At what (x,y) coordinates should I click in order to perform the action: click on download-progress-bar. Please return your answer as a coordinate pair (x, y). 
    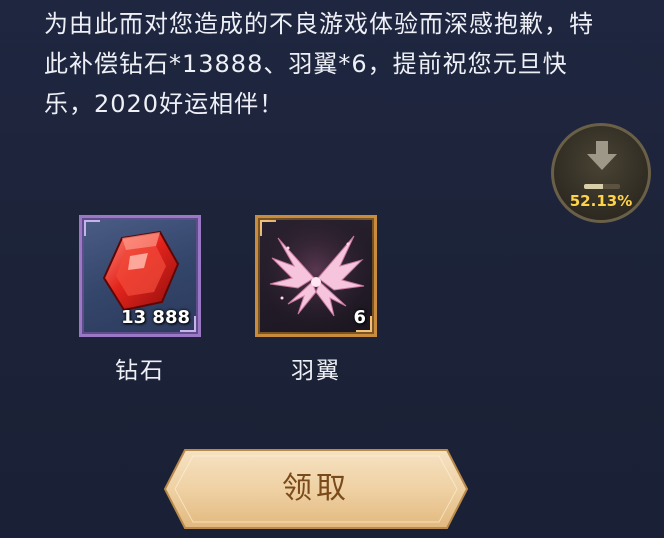
    Looking at the image, I should click on (602, 186).